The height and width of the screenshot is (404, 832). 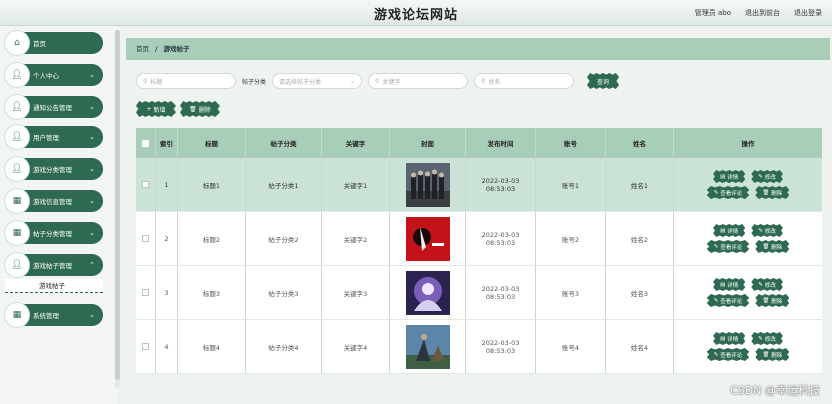 What do you see at coordinates (712, 13) in the screenshot?
I see `current-user-label: 管理员 abo` at bounding box center [712, 13].